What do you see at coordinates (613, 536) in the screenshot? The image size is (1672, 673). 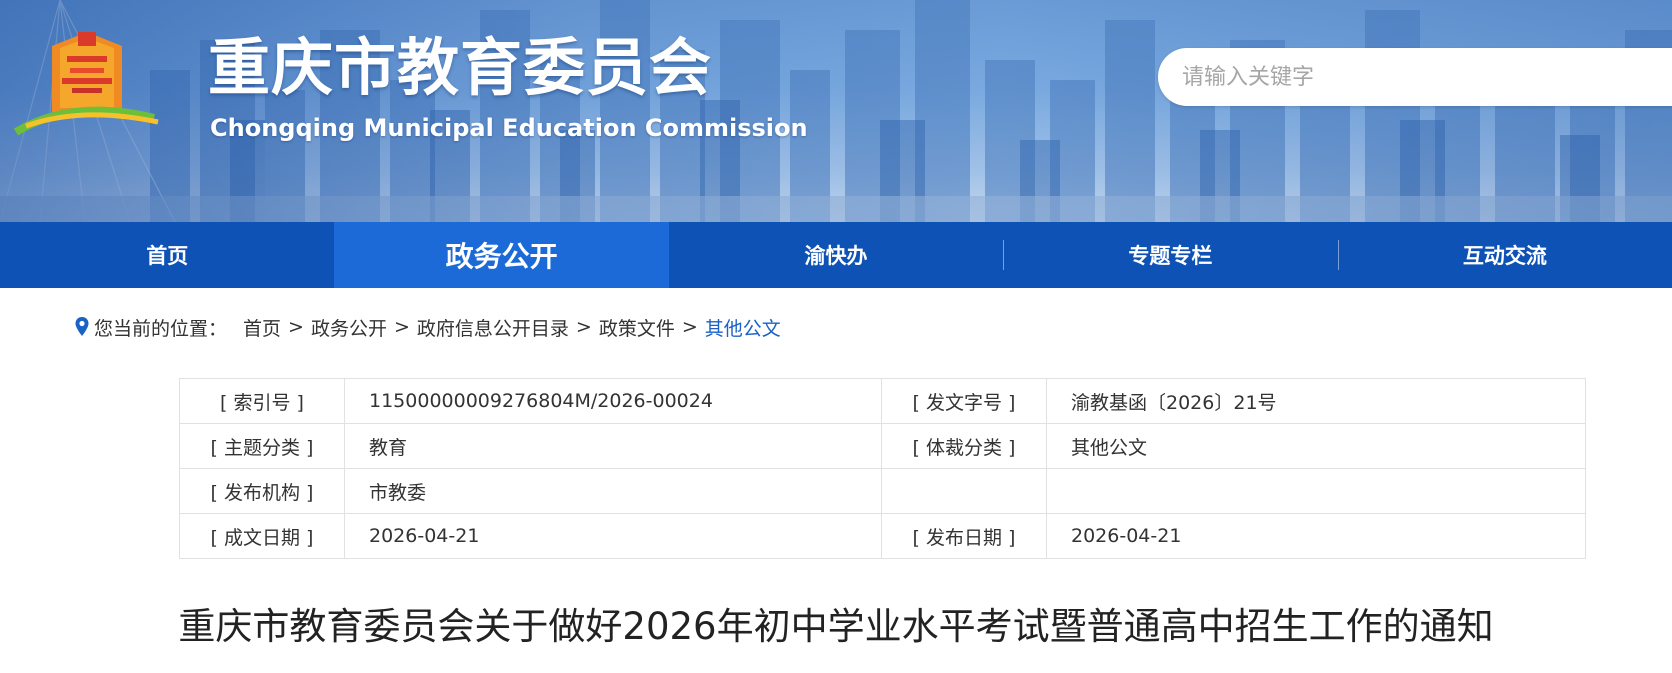 I see `written-date-value: 2026-04-21` at bounding box center [613, 536].